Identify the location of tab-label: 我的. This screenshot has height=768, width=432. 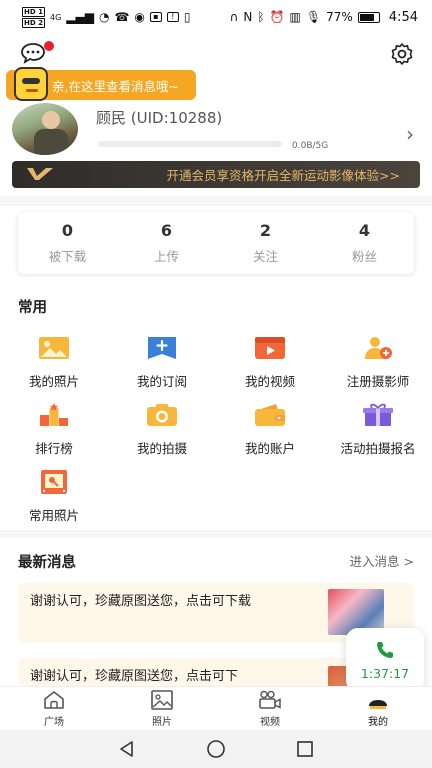
(378, 722).